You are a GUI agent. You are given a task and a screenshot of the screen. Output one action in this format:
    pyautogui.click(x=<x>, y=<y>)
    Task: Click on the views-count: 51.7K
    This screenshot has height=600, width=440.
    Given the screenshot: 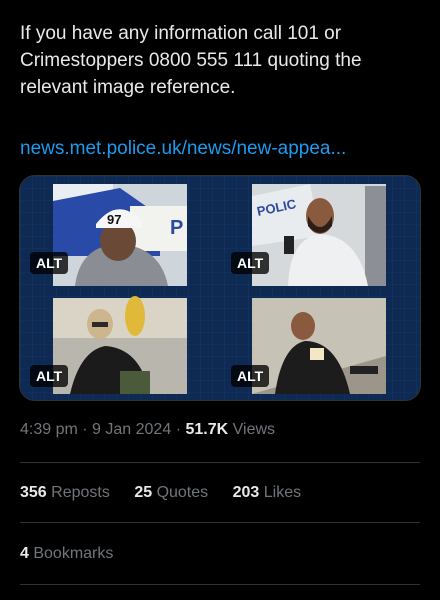 What is the action you would take?
    pyautogui.click(x=207, y=429)
    